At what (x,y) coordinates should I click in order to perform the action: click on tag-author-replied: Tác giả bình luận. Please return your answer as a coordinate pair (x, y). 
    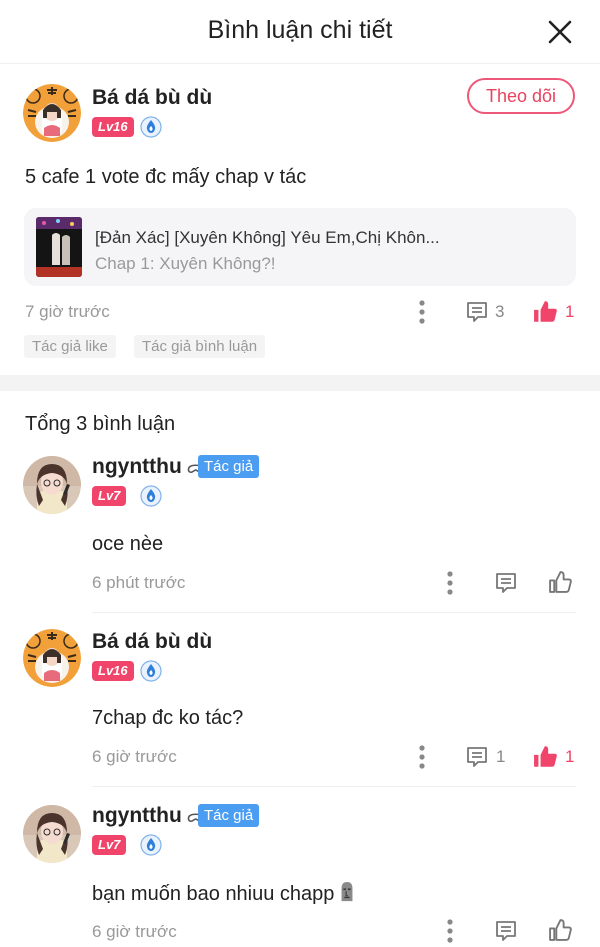
    Looking at the image, I should click on (200, 346).